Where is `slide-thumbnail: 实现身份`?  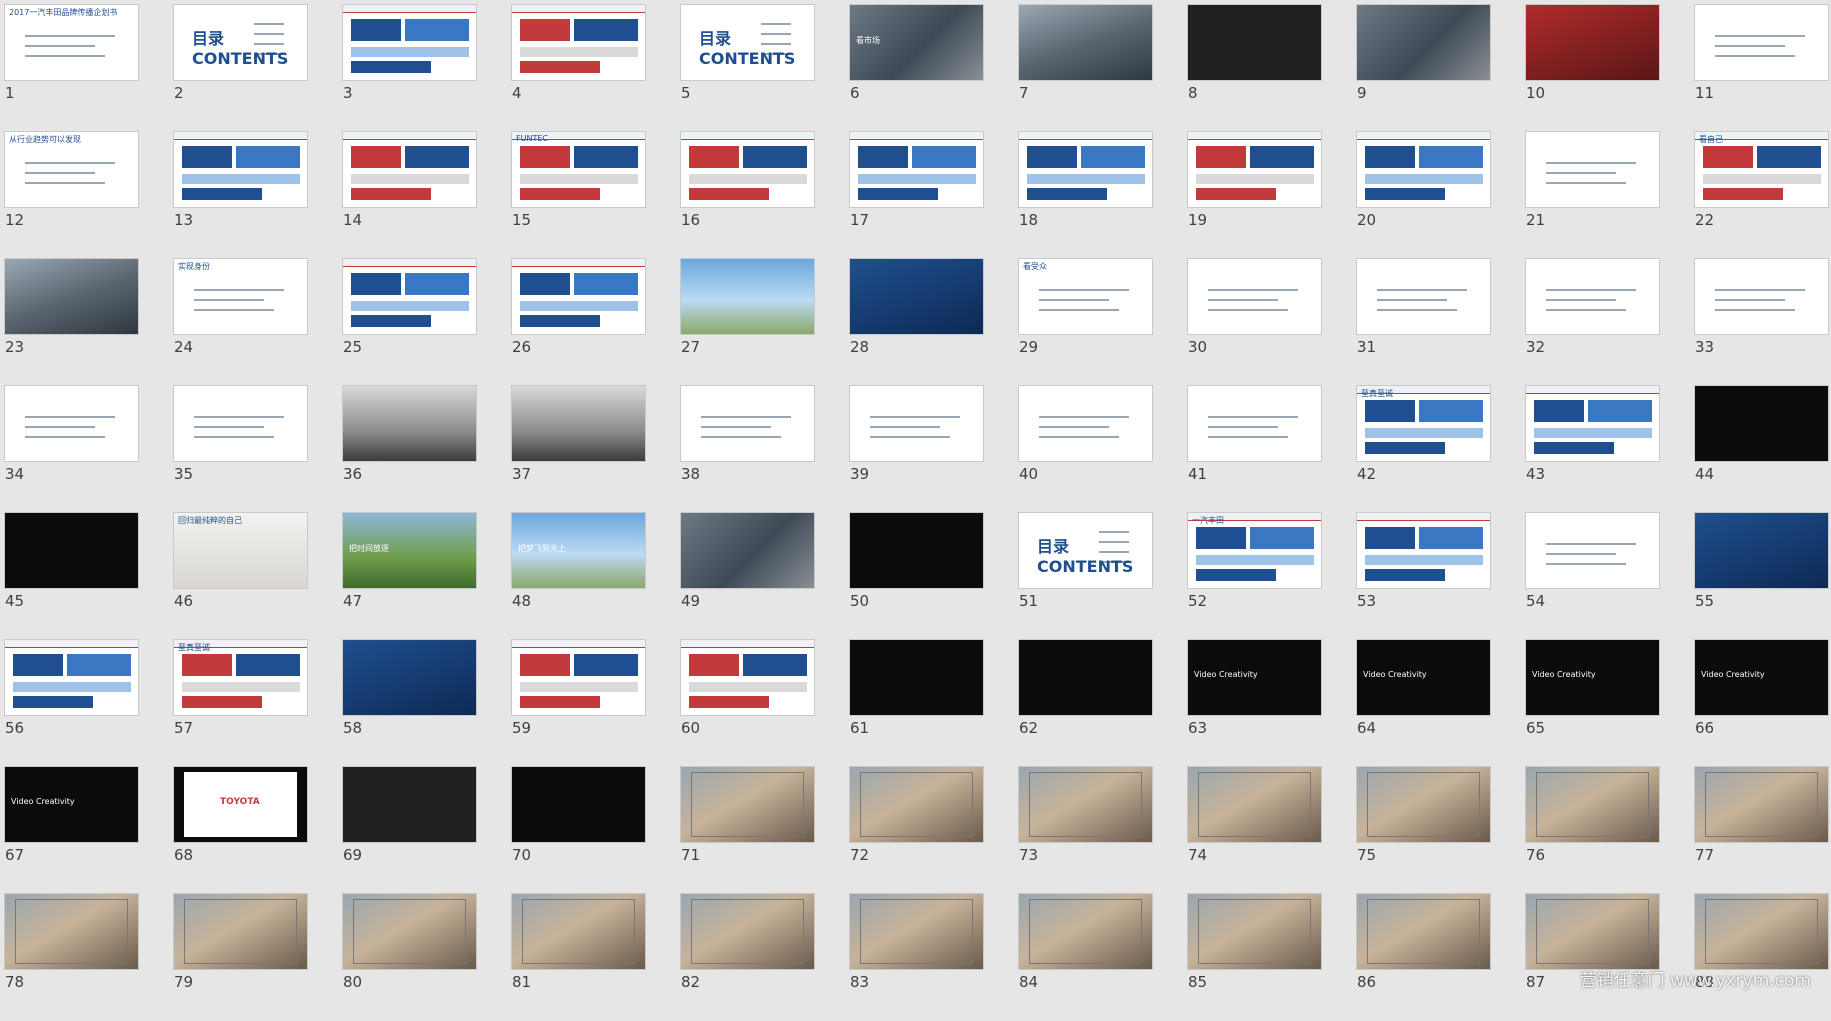
slide-thumbnail: 实现身份 is located at coordinates (240, 296).